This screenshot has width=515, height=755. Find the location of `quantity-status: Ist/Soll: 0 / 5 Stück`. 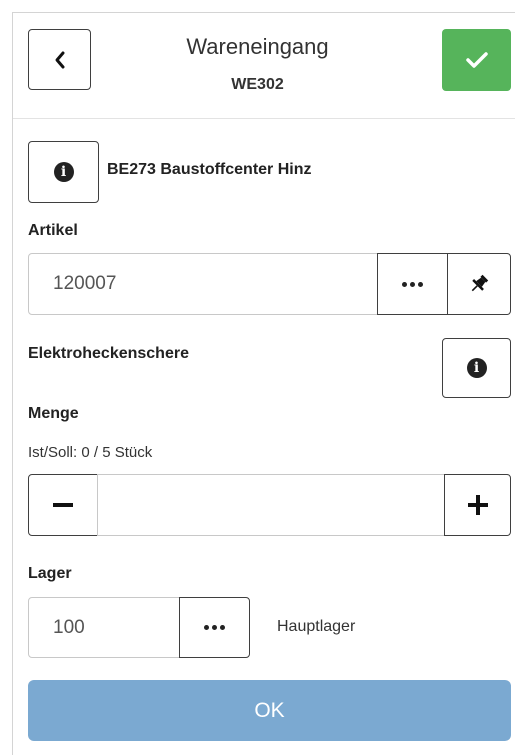

quantity-status: Ist/Soll: 0 / 5 Stück is located at coordinates (90, 452).